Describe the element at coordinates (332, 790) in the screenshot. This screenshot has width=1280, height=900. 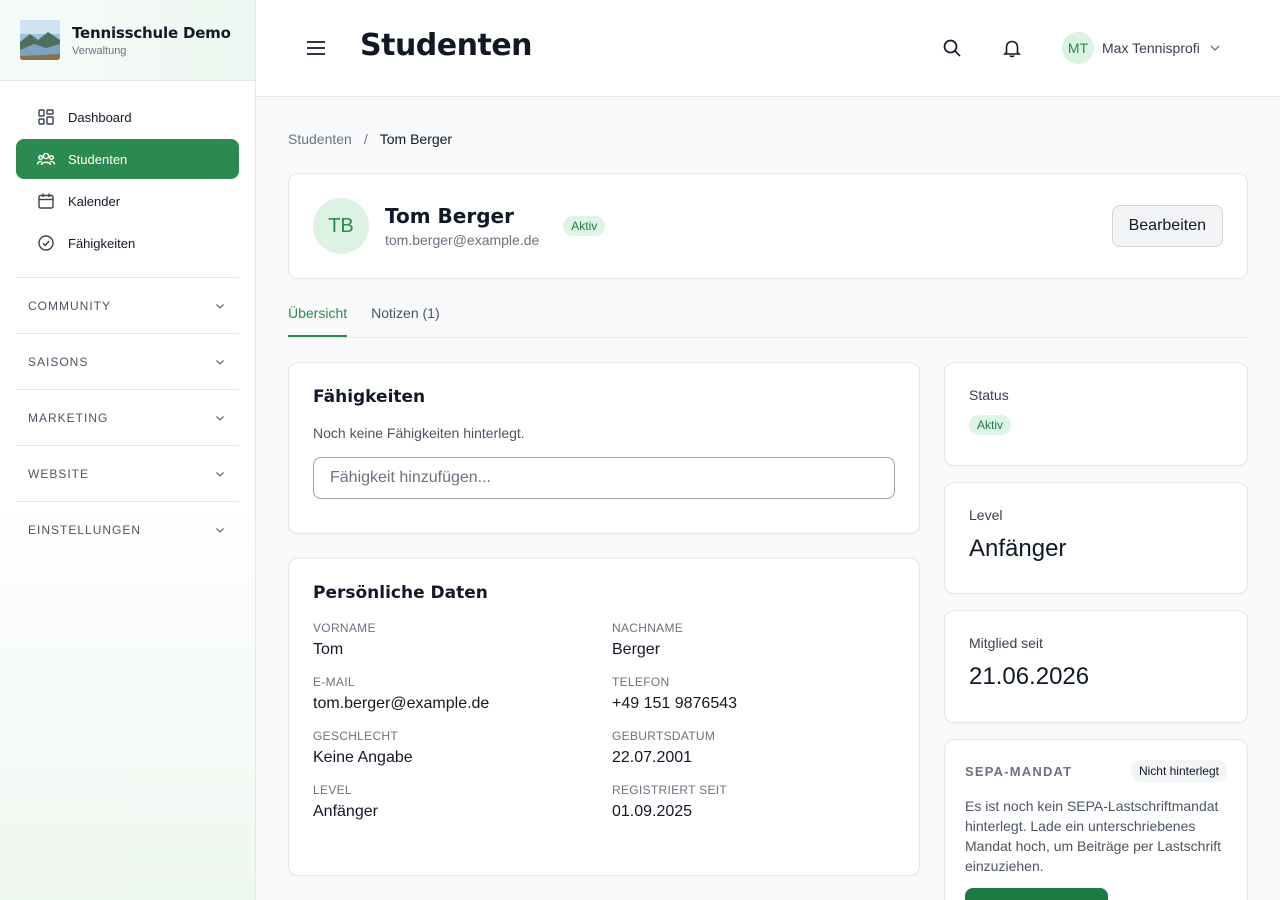
I see `field-label: LEVEL` at that location.